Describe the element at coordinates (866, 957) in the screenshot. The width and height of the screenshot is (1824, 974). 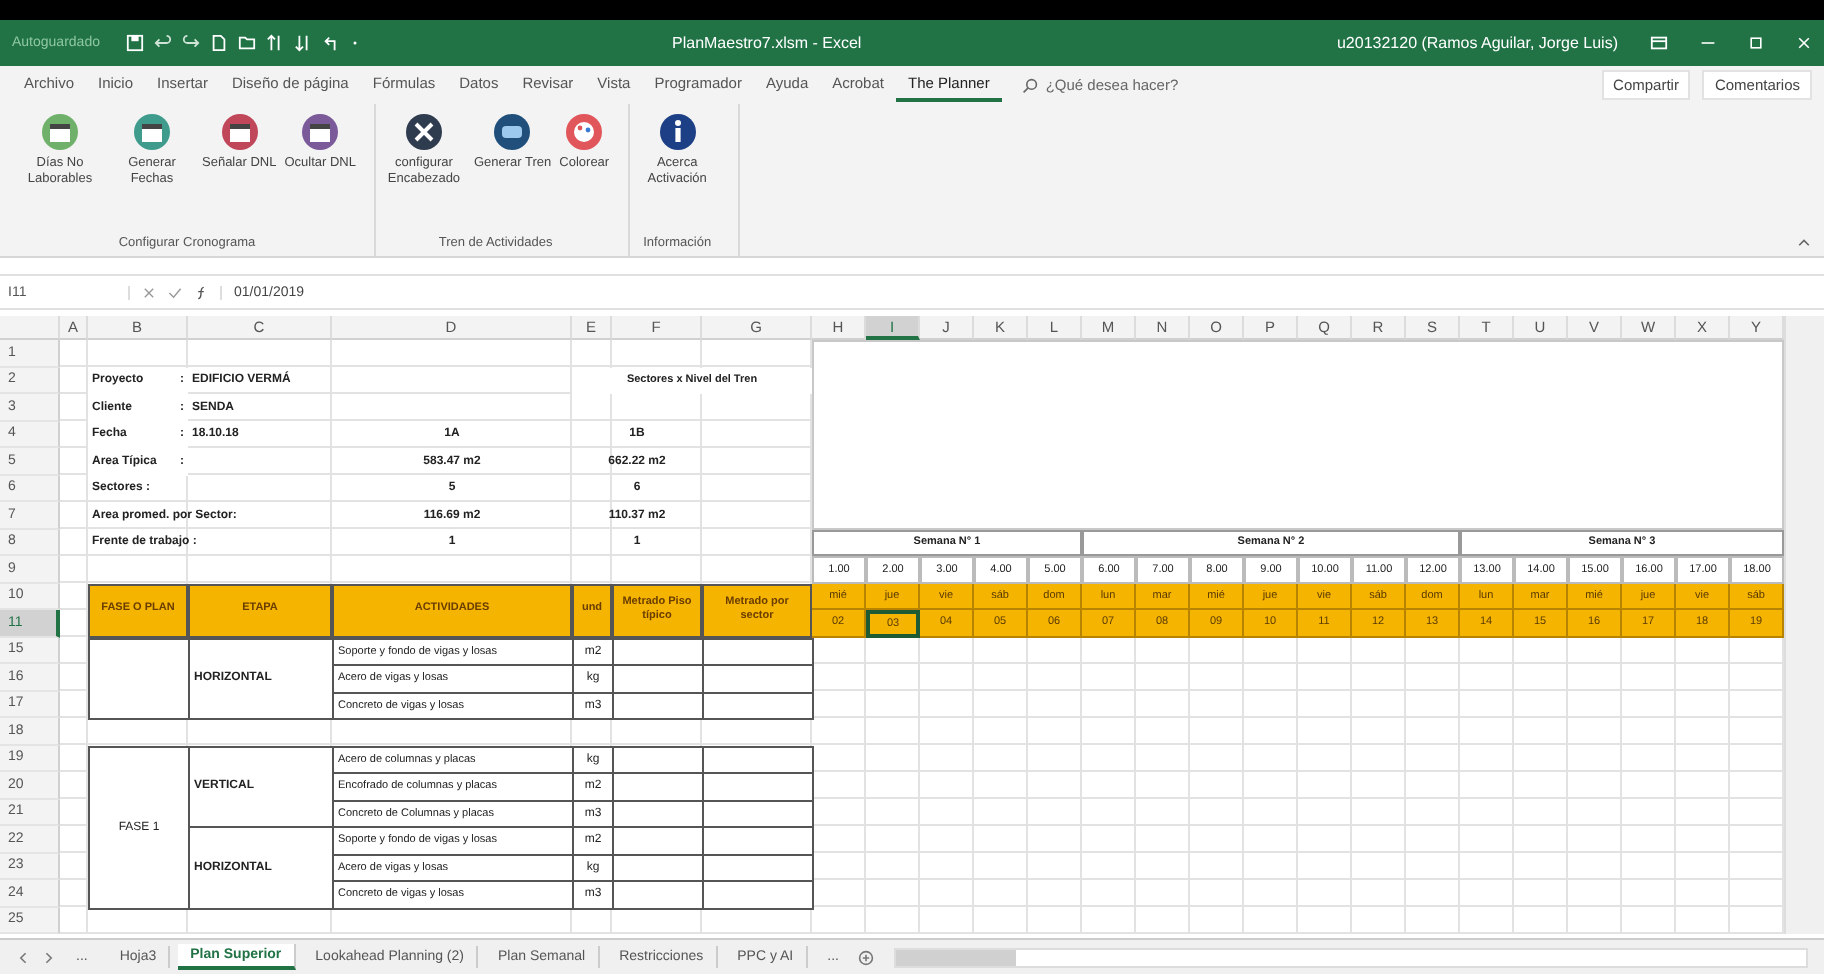
I see `add-sheet-icon` at that location.